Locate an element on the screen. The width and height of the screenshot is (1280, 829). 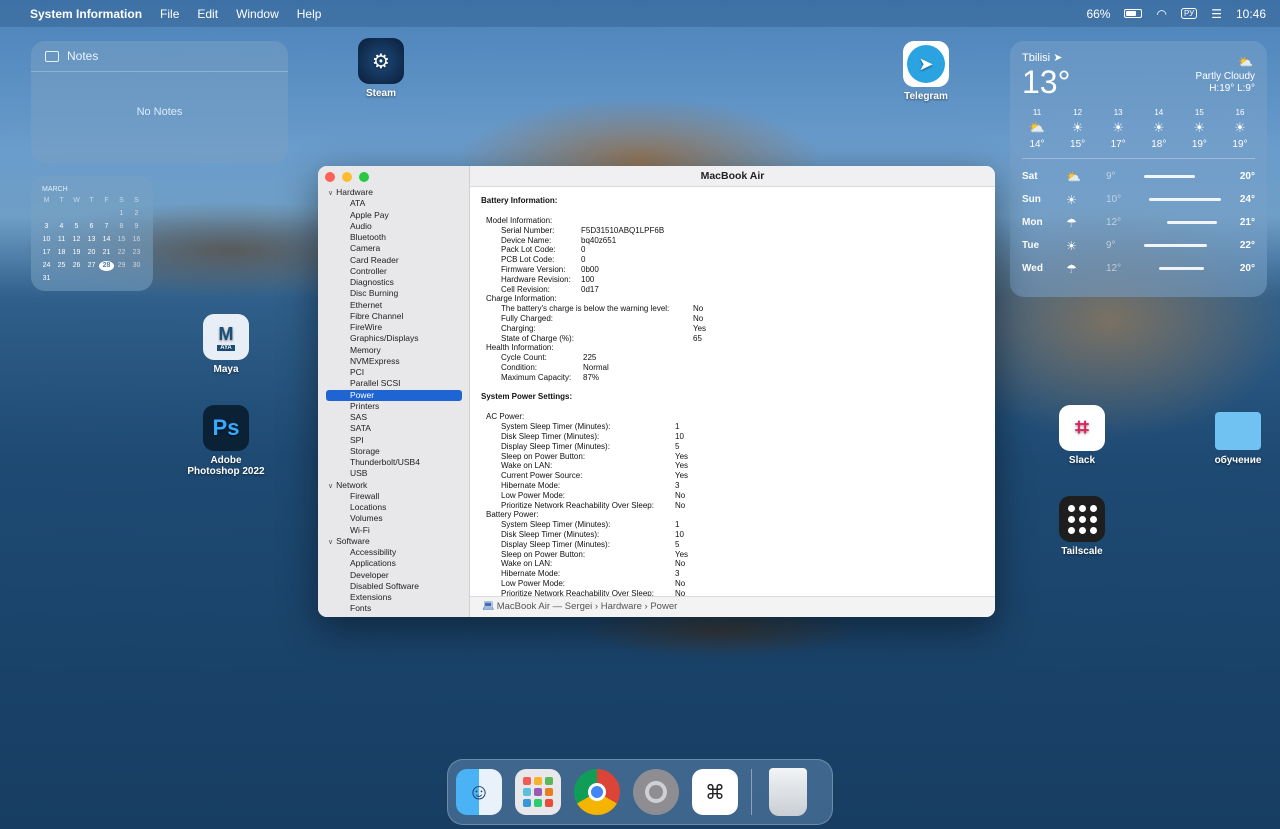
sidebar-item: SATA is located at coordinates (394, 428).